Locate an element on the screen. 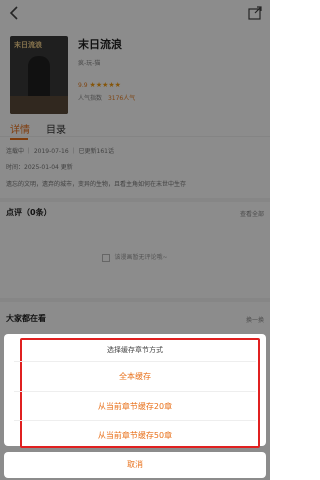  cache-20-chapters-option: 从当前章节缓存20章 is located at coordinates (135, 406).